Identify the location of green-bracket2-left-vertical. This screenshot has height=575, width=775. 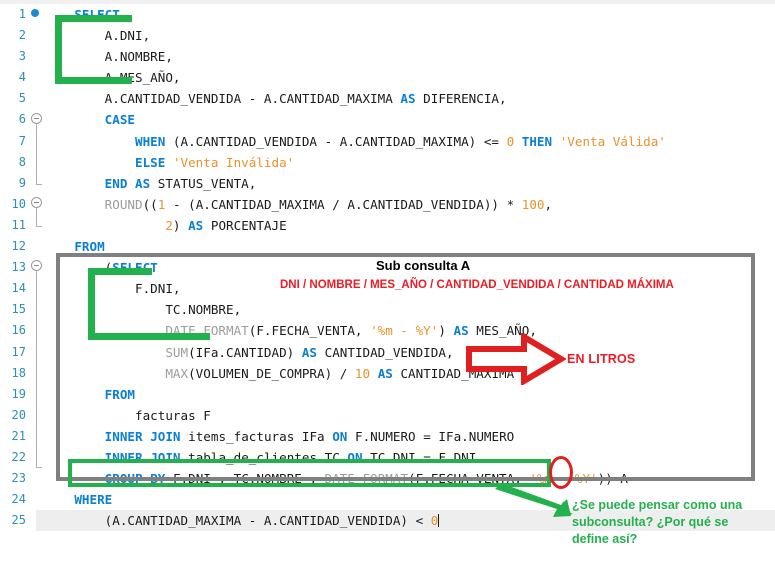
(91, 304).